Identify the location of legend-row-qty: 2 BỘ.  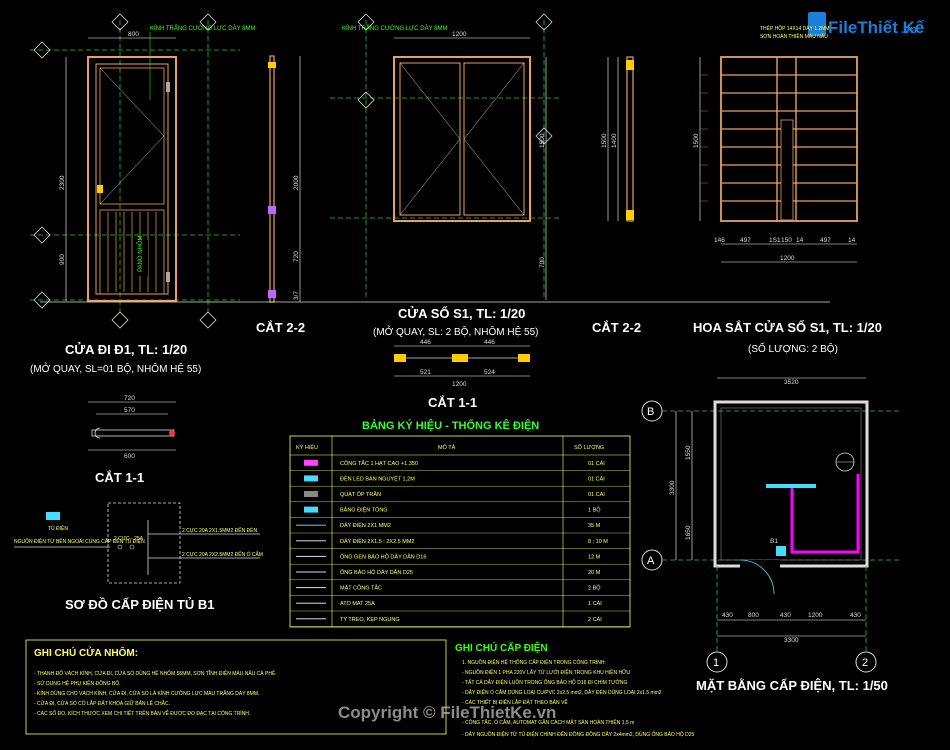
(594, 588).